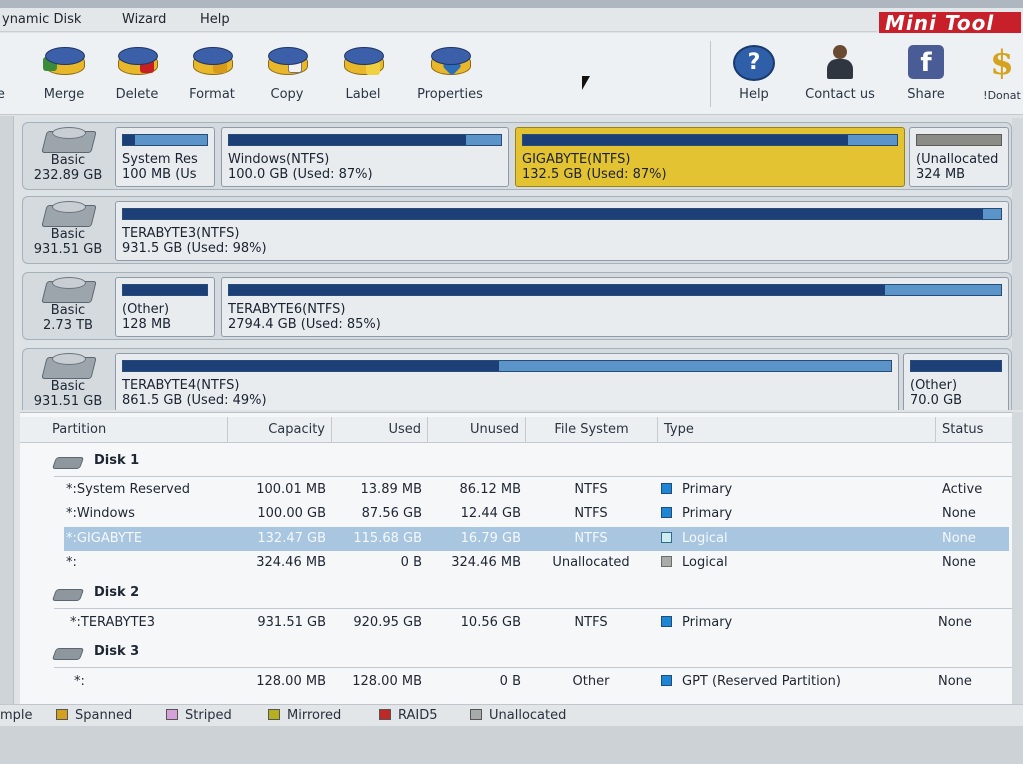  Describe the element at coordinates (576, 159) in the screenshot. I see `partition-name: GIGABYTE(NTFS)` at that location.